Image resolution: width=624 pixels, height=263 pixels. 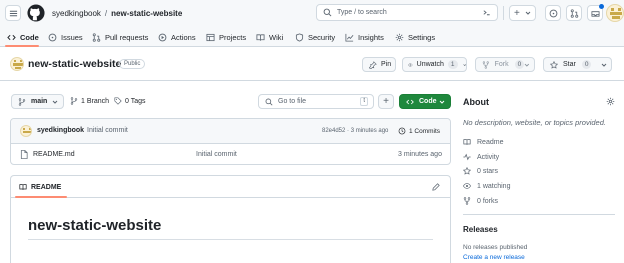 I want to click on commits-label: 1 Commits, so click(x=425, y=131).